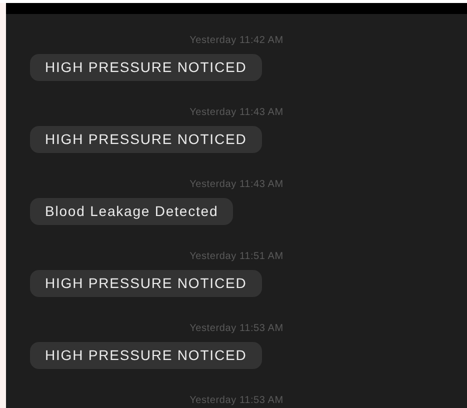  Describe the element at coordinates (237, 257) in the screenshot. I see `message-timestamp: Yesterday 11:51 AM` at that location.